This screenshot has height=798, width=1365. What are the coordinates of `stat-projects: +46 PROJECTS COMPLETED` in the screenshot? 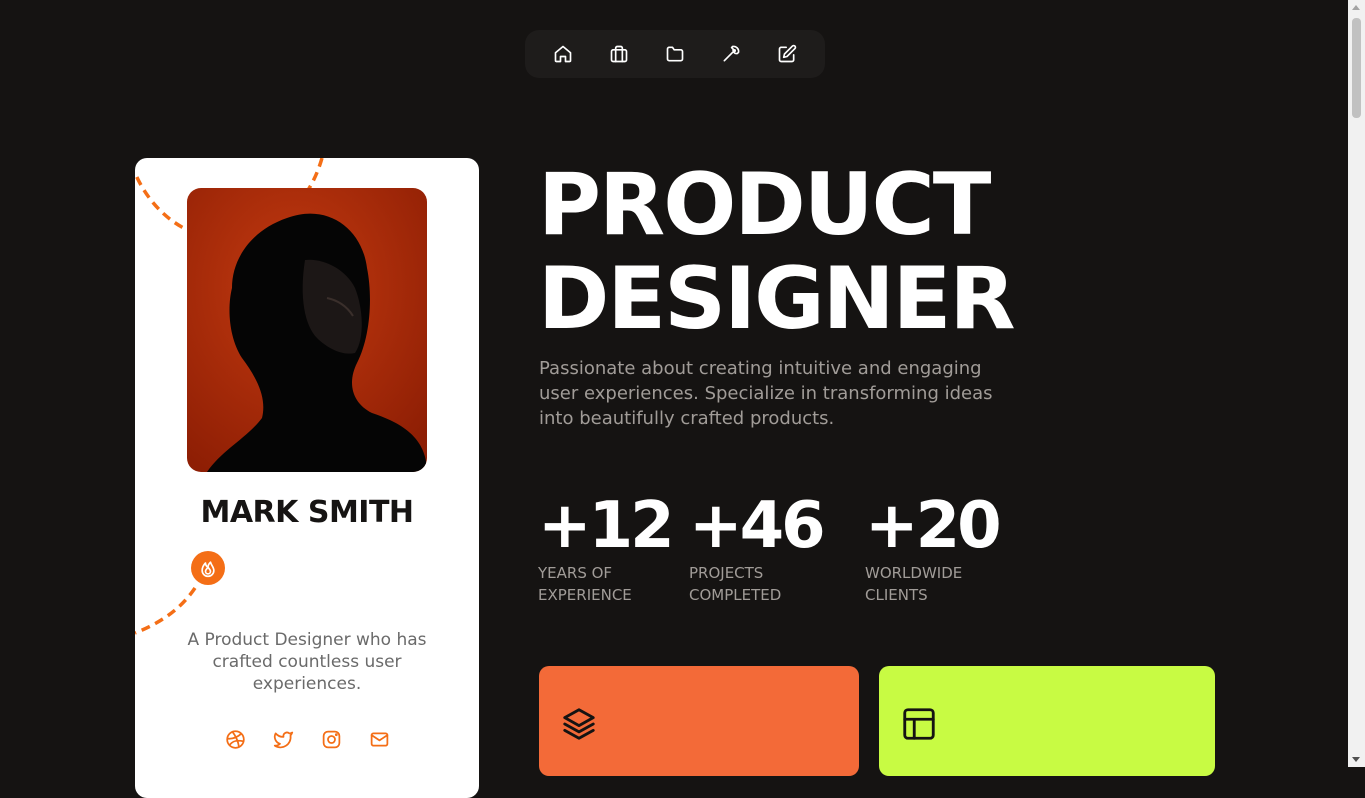 It's located at (757, 547).